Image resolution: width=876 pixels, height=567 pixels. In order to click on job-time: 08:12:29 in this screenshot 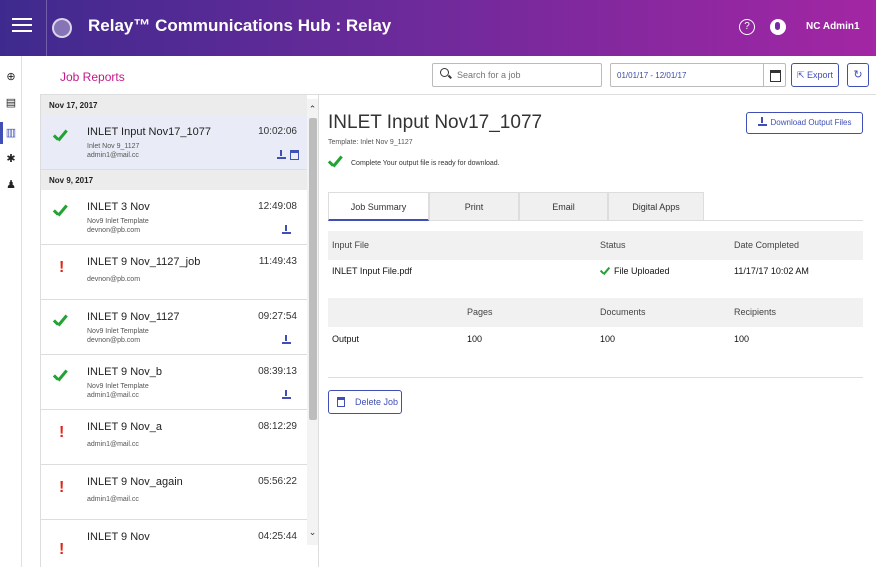, I will do `click(277, 426)`.